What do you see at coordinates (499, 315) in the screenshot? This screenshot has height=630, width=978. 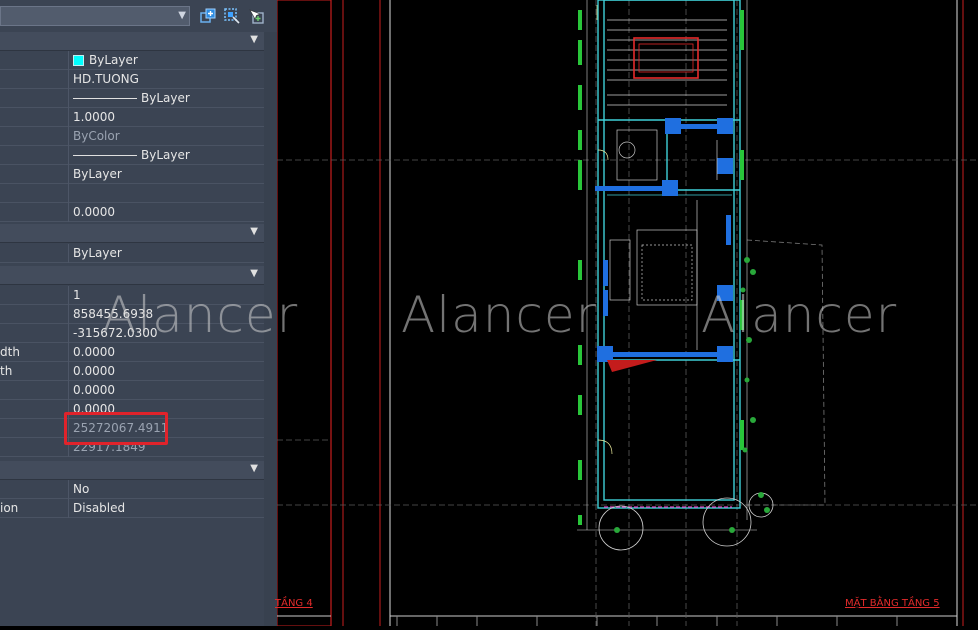 I see `watermark-2: Alancer` at bounding box center [499, 315].